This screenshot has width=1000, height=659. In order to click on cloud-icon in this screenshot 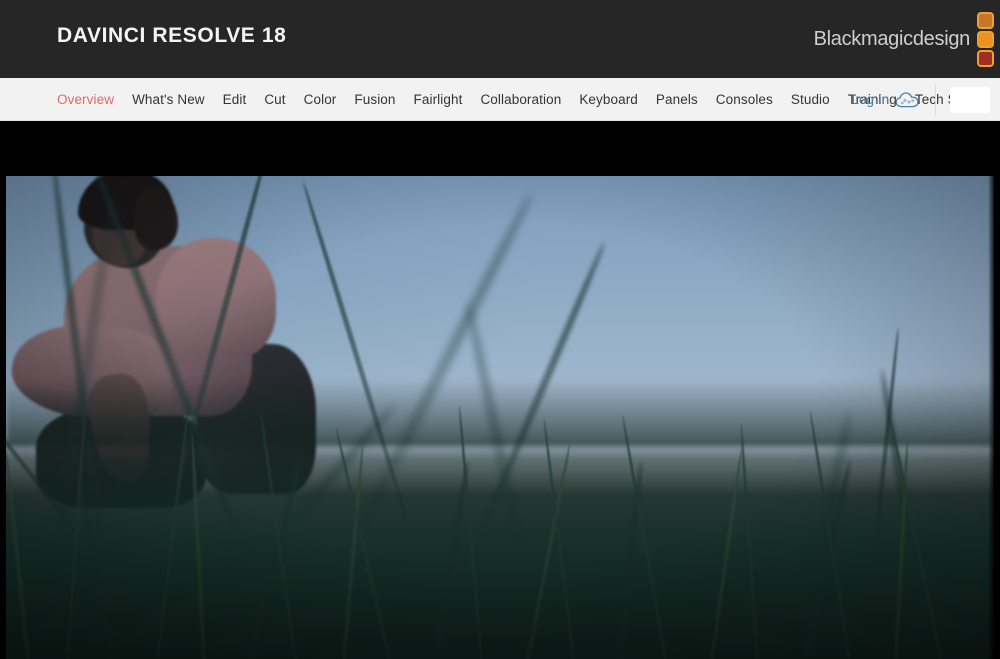, I will do `click(907, 99)`.